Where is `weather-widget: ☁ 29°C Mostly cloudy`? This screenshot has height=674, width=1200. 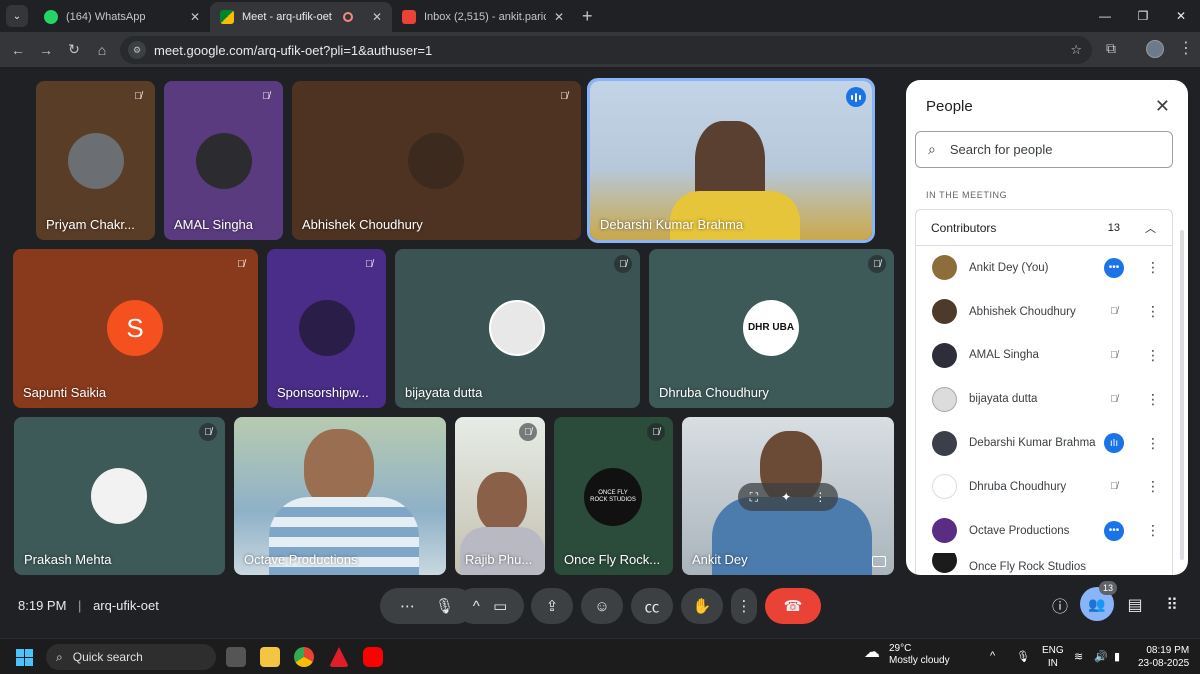
weather-widget: ☁ 29°C Mostly cloudy is located at coordinates (907, 655).